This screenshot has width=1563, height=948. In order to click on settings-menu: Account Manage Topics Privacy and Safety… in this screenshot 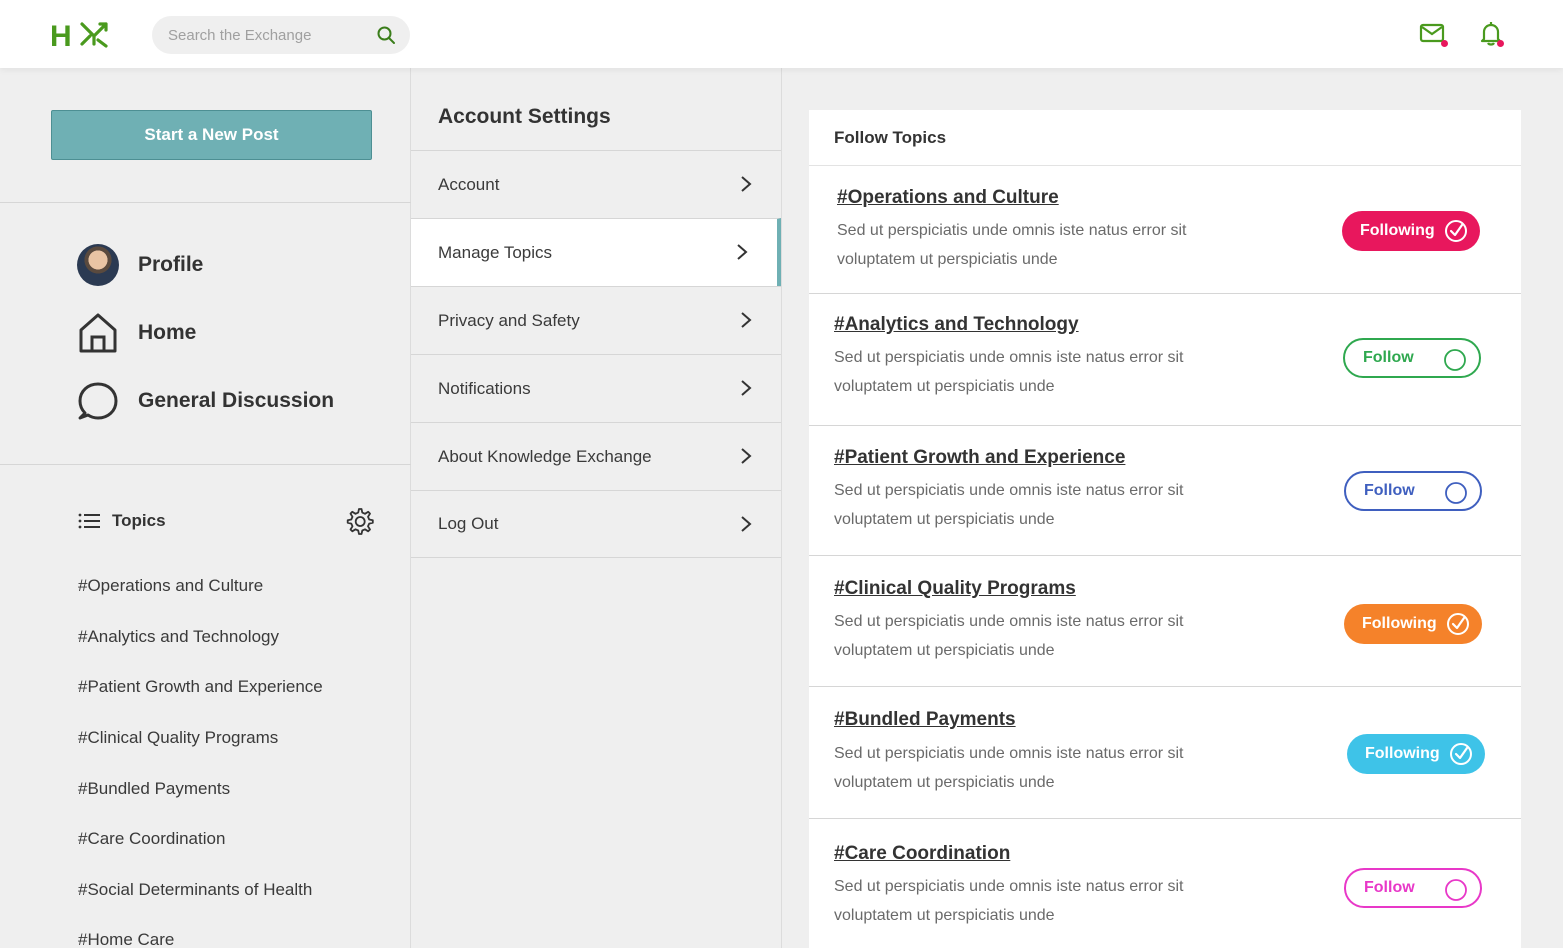, I will do `click(596, 354)`.